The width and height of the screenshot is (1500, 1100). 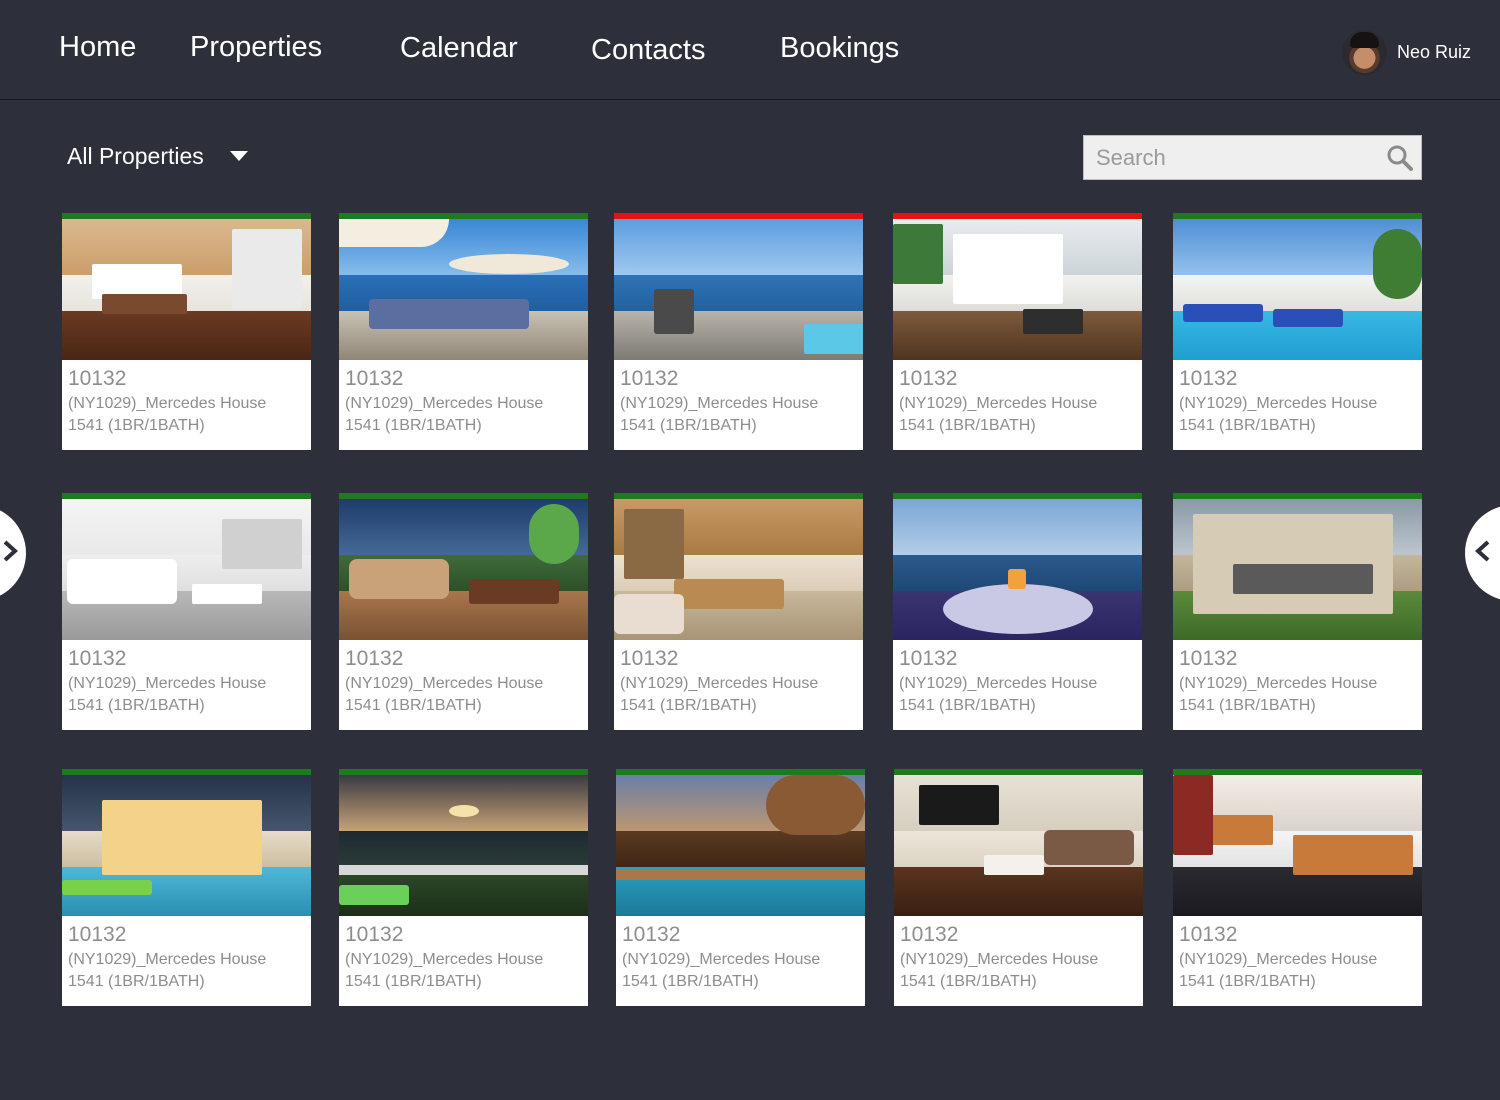 What do you see at coordinates (648, 50) in the screenshot?
I see `nav-contacts: Contacts` at bounding box center [648, 50].